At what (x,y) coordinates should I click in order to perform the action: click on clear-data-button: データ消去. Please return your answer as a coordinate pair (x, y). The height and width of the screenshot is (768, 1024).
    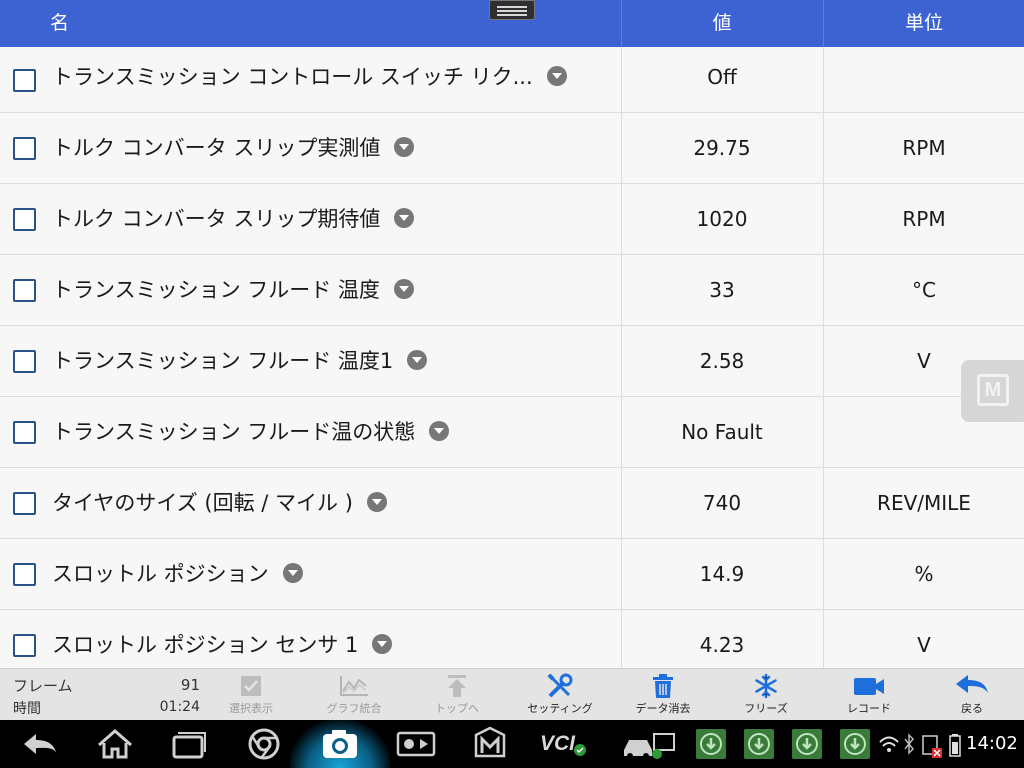
    Looking at the image, I should click on (663, 696).